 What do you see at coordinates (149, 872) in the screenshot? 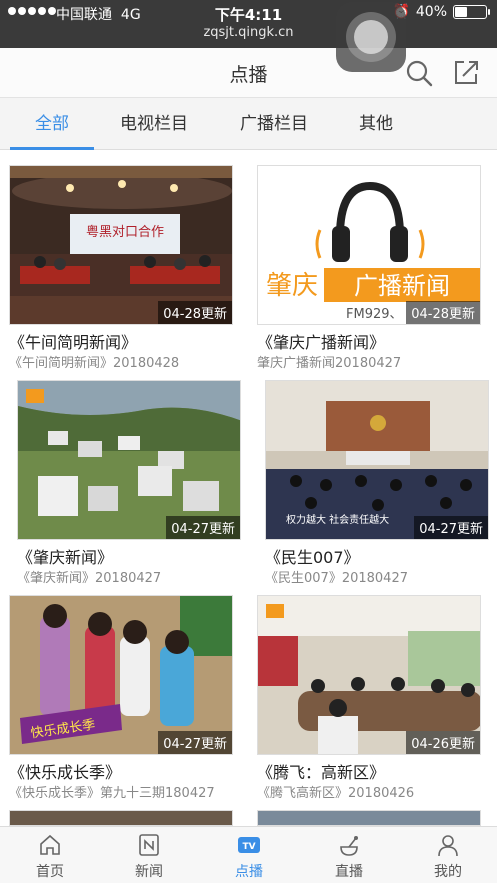
I see `nav-label: 新闻` at bounding box center [149, 872].